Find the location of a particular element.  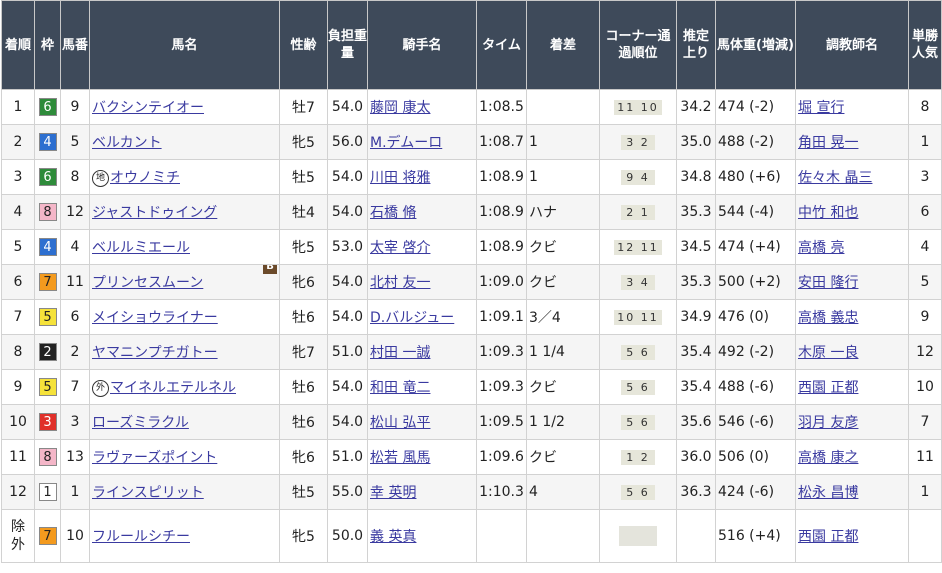

time-cell is located at coordinates (501, 536).